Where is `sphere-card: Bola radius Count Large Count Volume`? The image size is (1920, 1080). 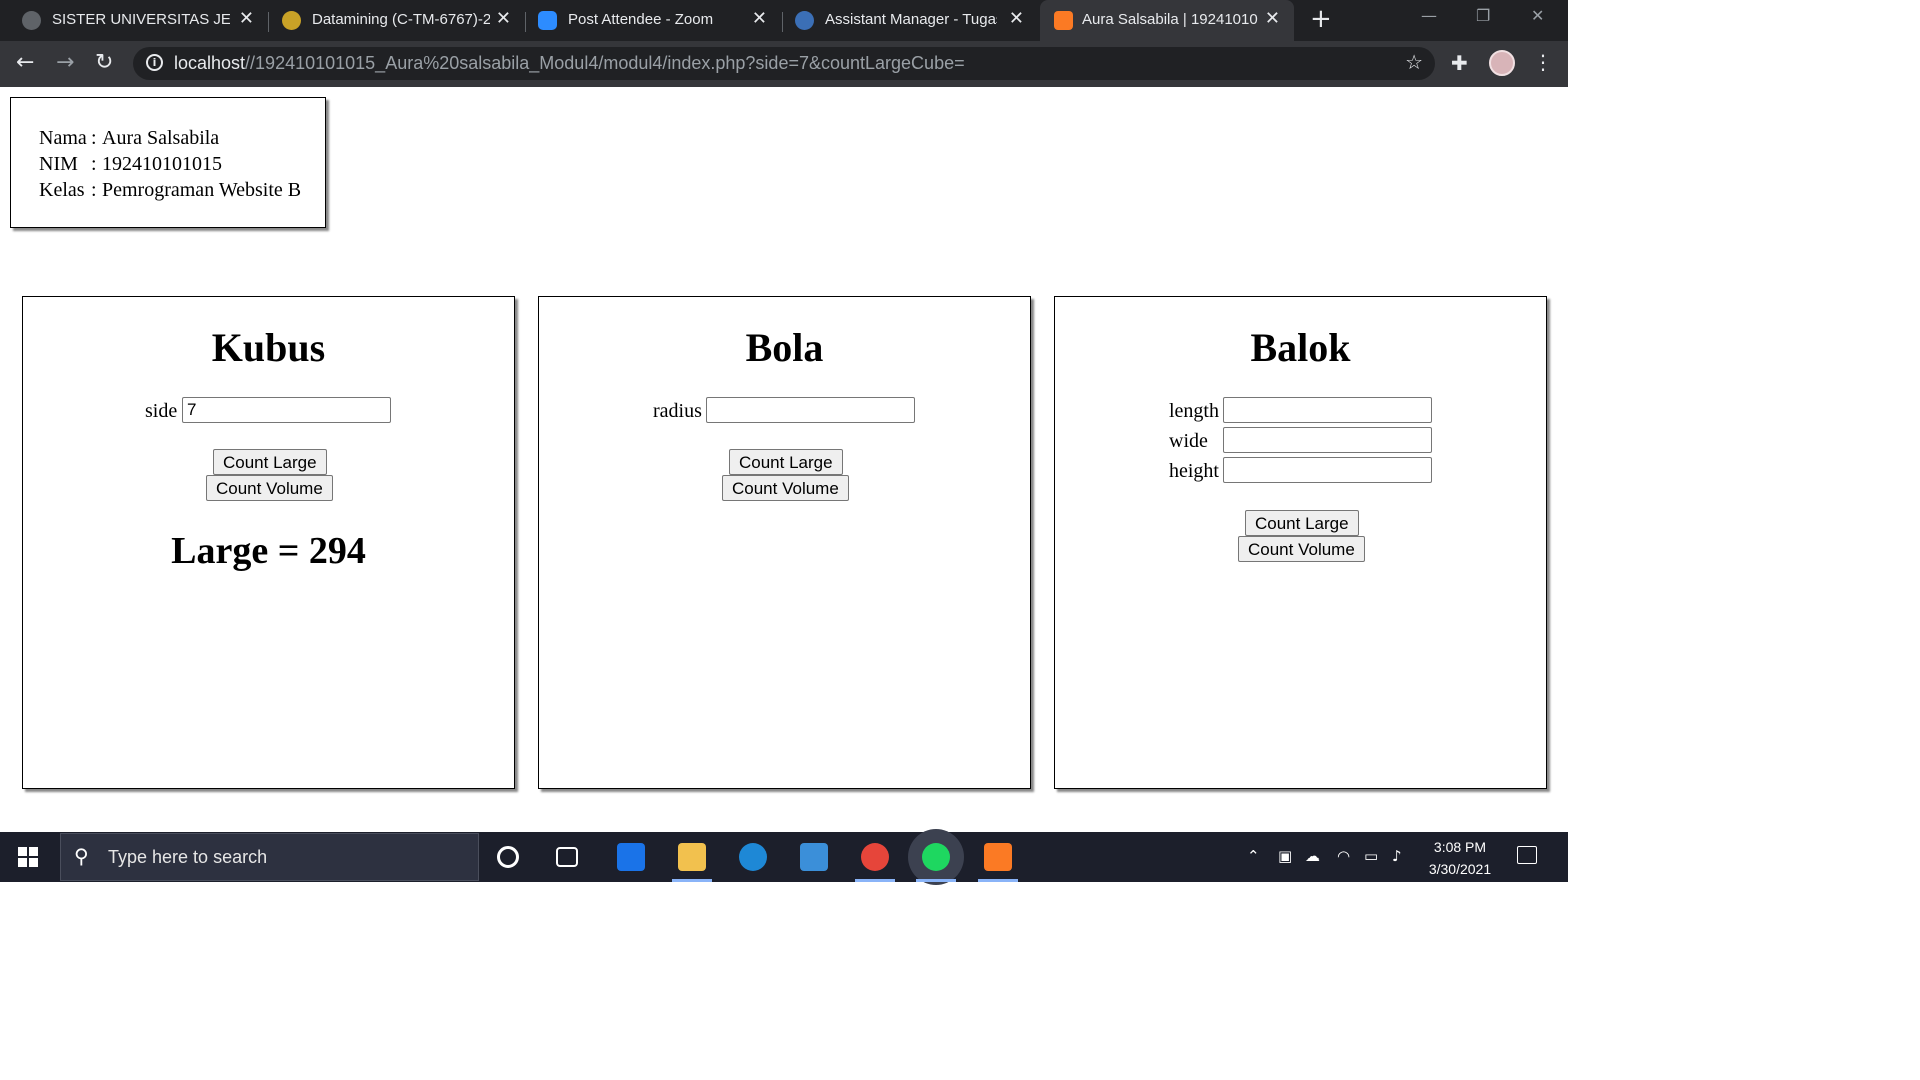 sphere-card: Bola radius Count Large Count Volume is located at coordinates (784, 542).